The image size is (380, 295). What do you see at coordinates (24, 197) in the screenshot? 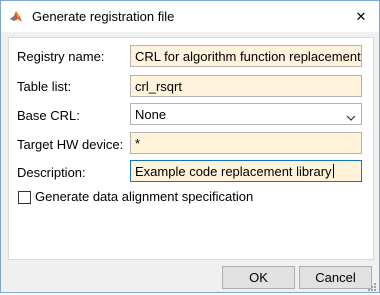
I see `alignment-checkbox` at bounding box center [24, 197].